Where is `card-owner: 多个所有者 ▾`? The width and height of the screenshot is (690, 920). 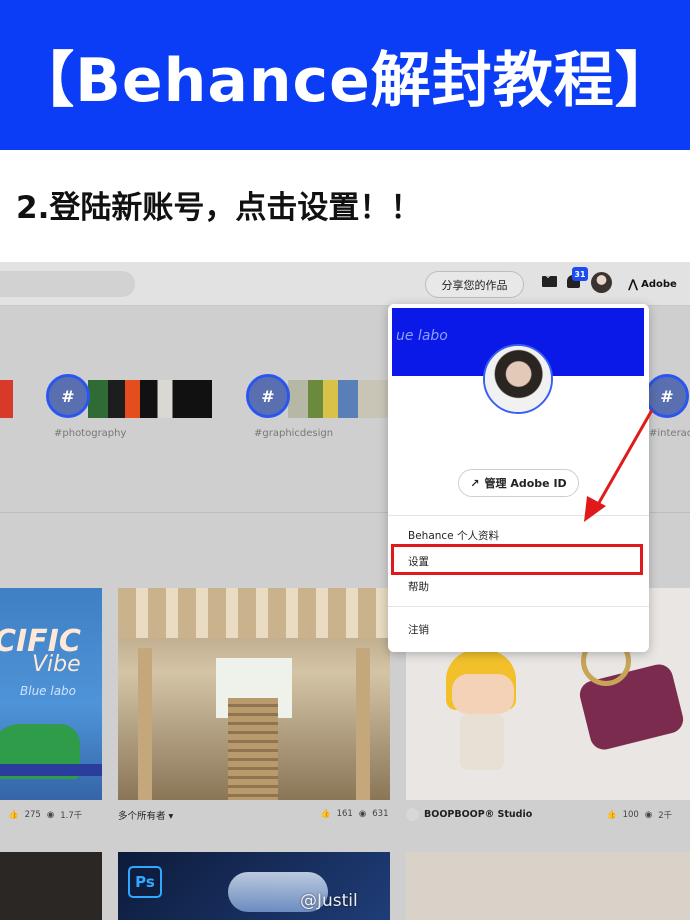
card-owner: 多个所有者 ▾ is located at coordinates (145, 815).